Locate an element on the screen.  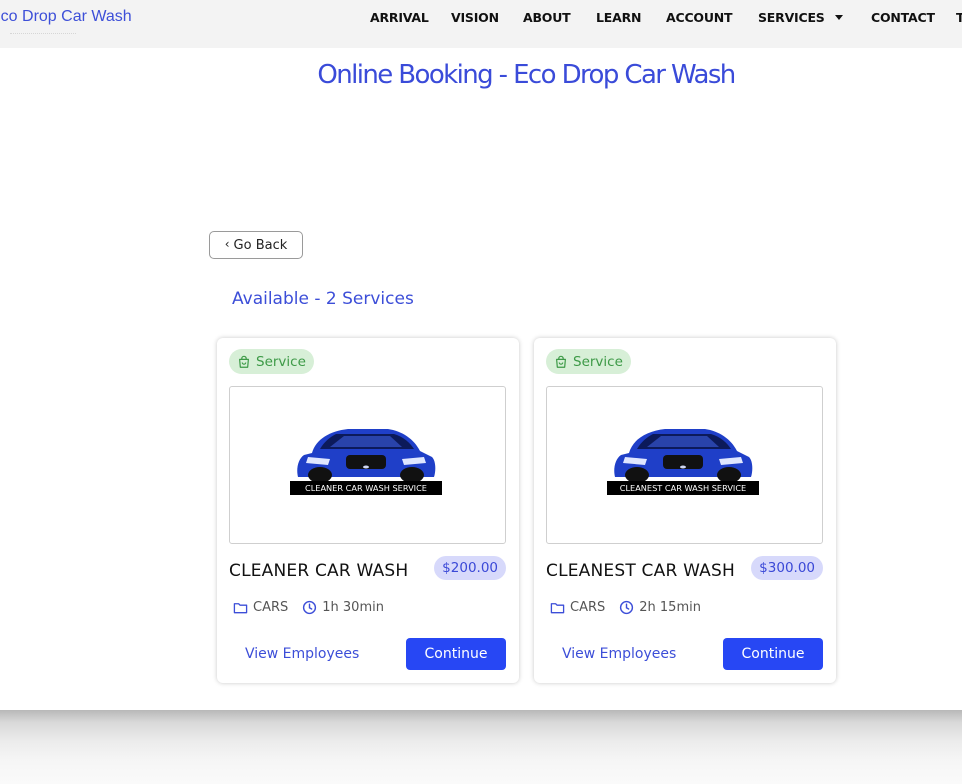
logo-underline is located at coordinates (43, 34).